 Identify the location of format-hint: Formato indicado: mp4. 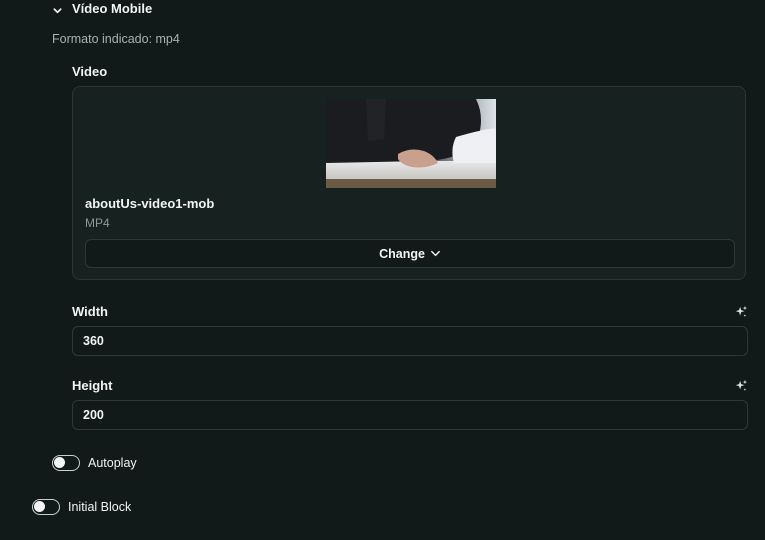
(116, 39).